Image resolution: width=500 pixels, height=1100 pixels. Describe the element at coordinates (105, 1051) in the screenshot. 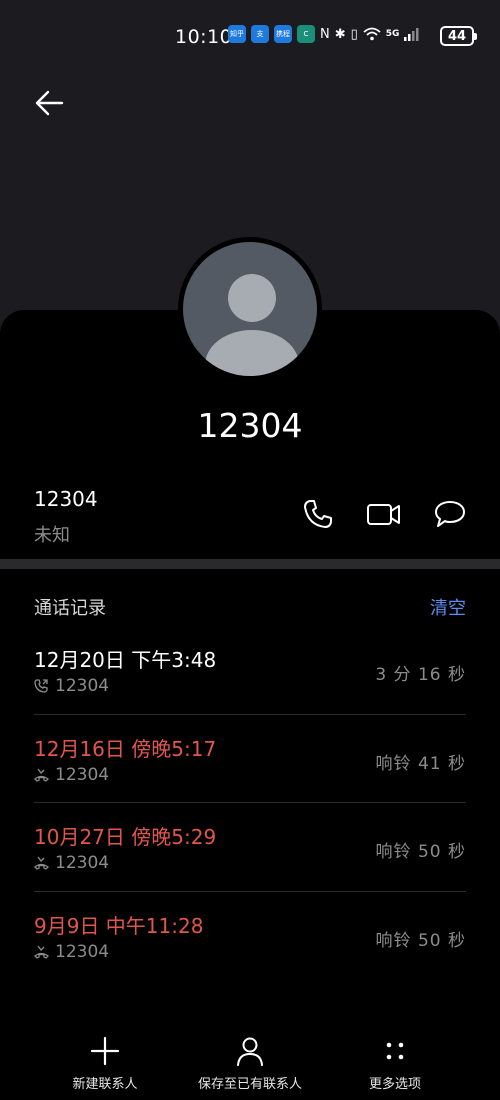

I see `plus-icon` at that location.